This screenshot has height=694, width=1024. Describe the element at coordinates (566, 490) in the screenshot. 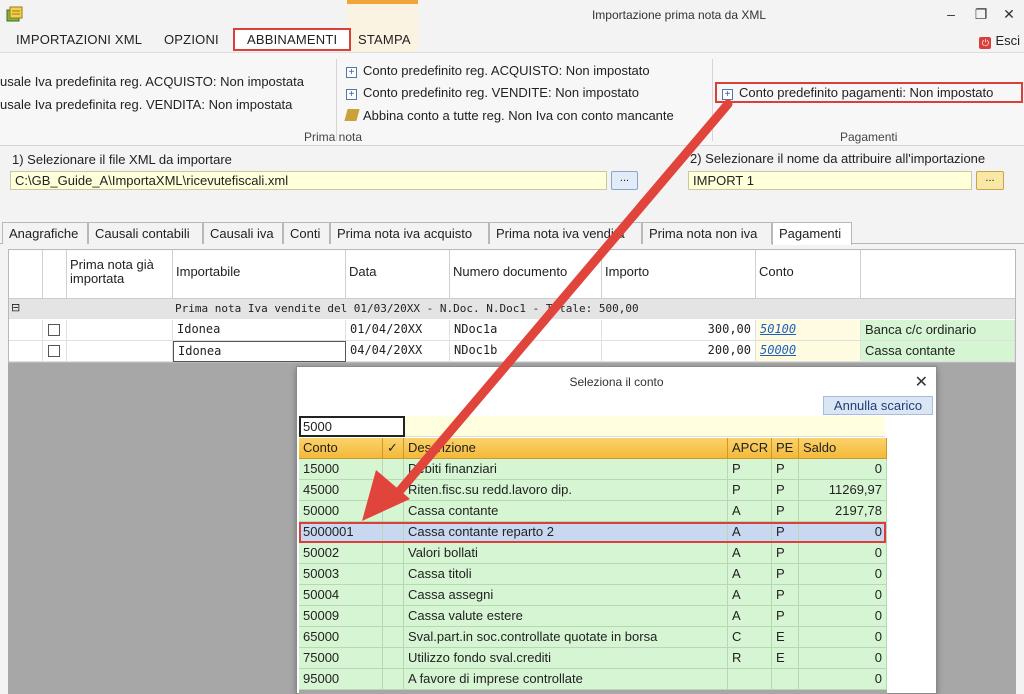

I see `account-descrizione: Riten.fisc.su redd.lavoro dip.` at that location.